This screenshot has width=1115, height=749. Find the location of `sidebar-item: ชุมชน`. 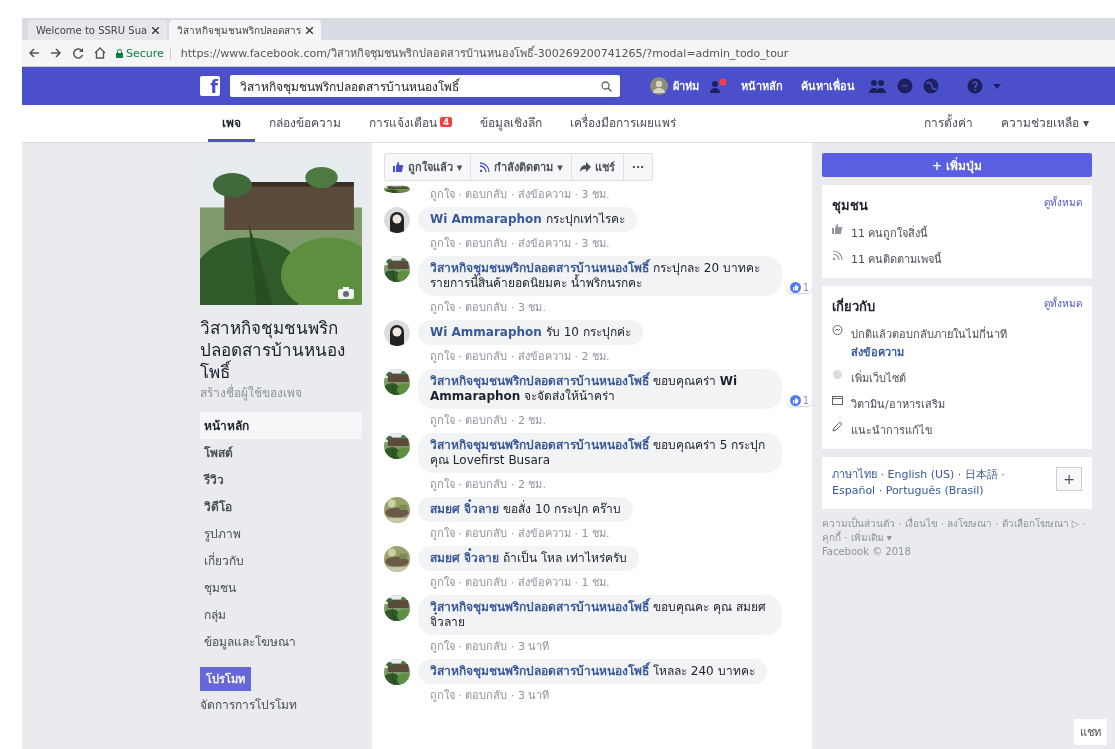

sidebar-item: ชุมชน is located at coordinates (281, 587).